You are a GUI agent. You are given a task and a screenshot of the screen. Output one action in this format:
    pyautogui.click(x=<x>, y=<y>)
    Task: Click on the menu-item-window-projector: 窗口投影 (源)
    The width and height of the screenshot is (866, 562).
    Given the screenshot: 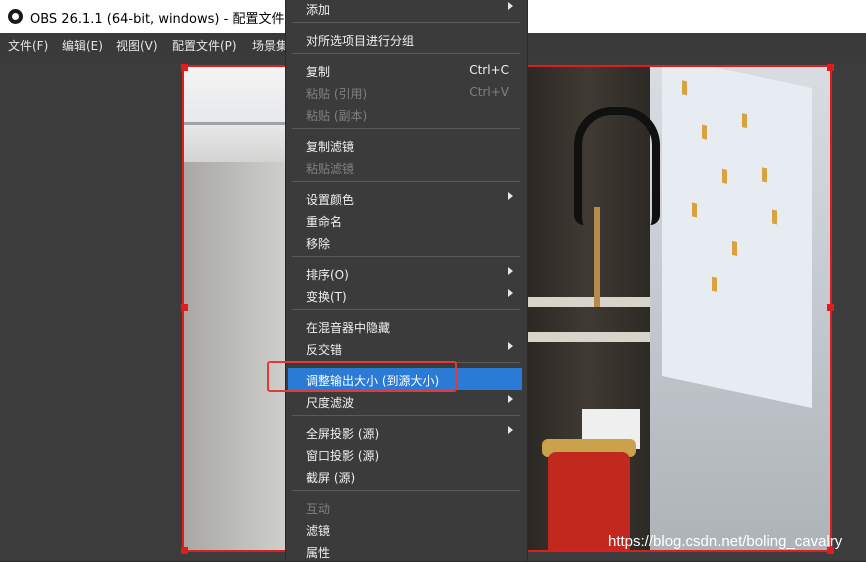 What is the action you would take?
    pyautogui.click(x=406, y=454)
    